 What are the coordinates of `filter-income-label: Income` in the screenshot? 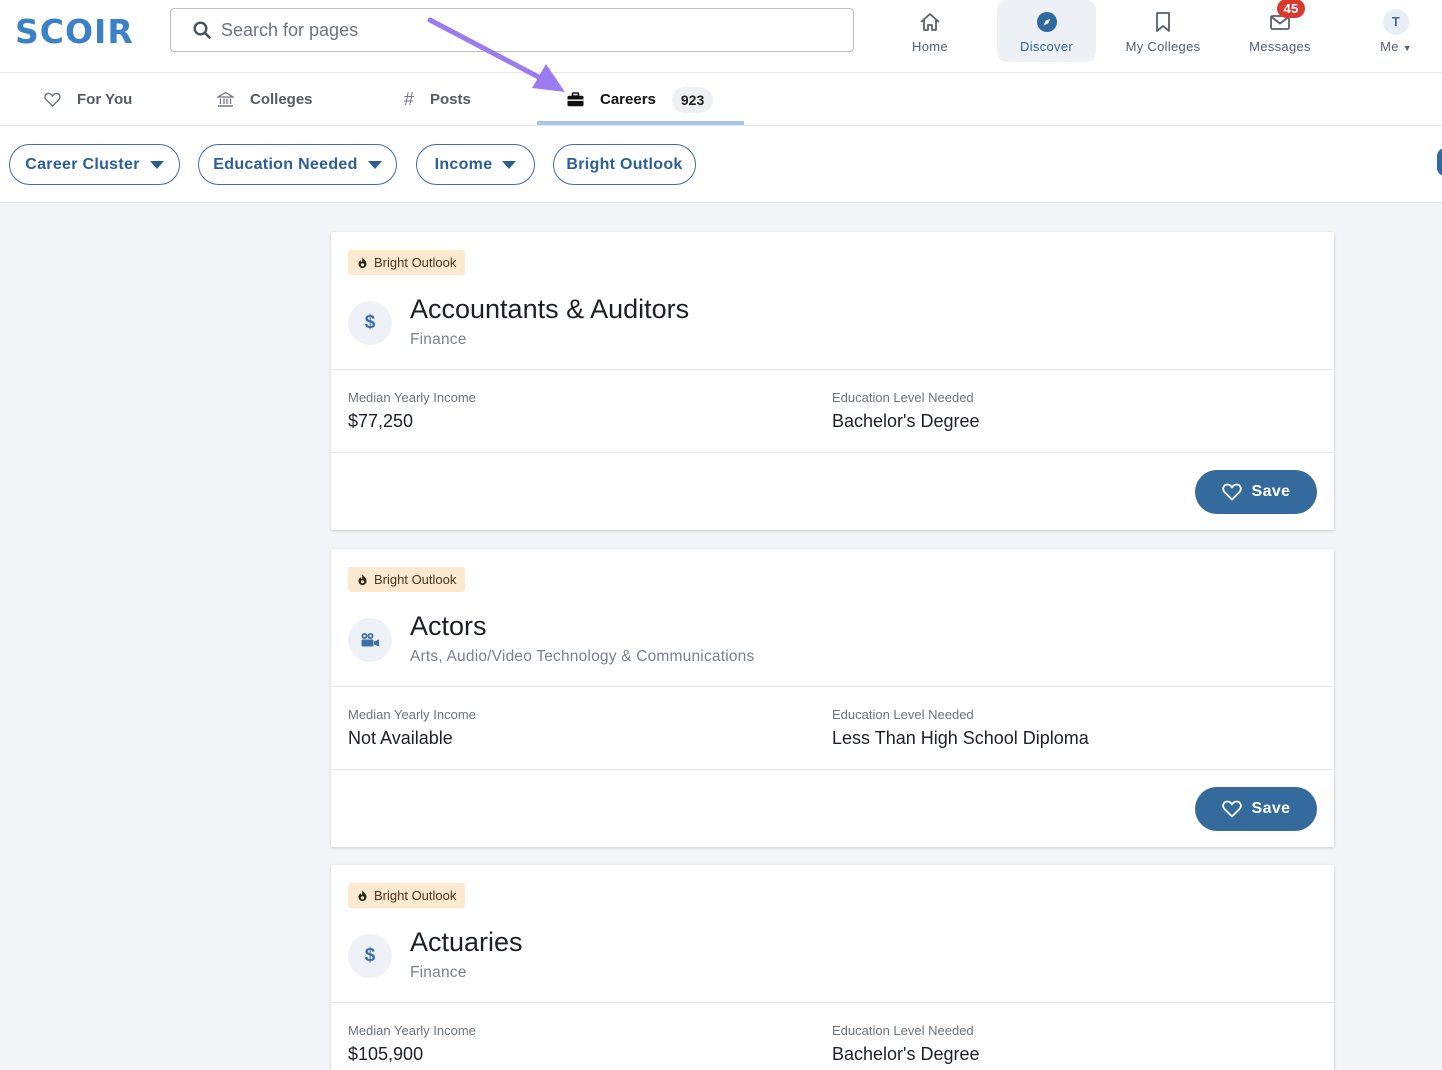 It's located at (463, 164).